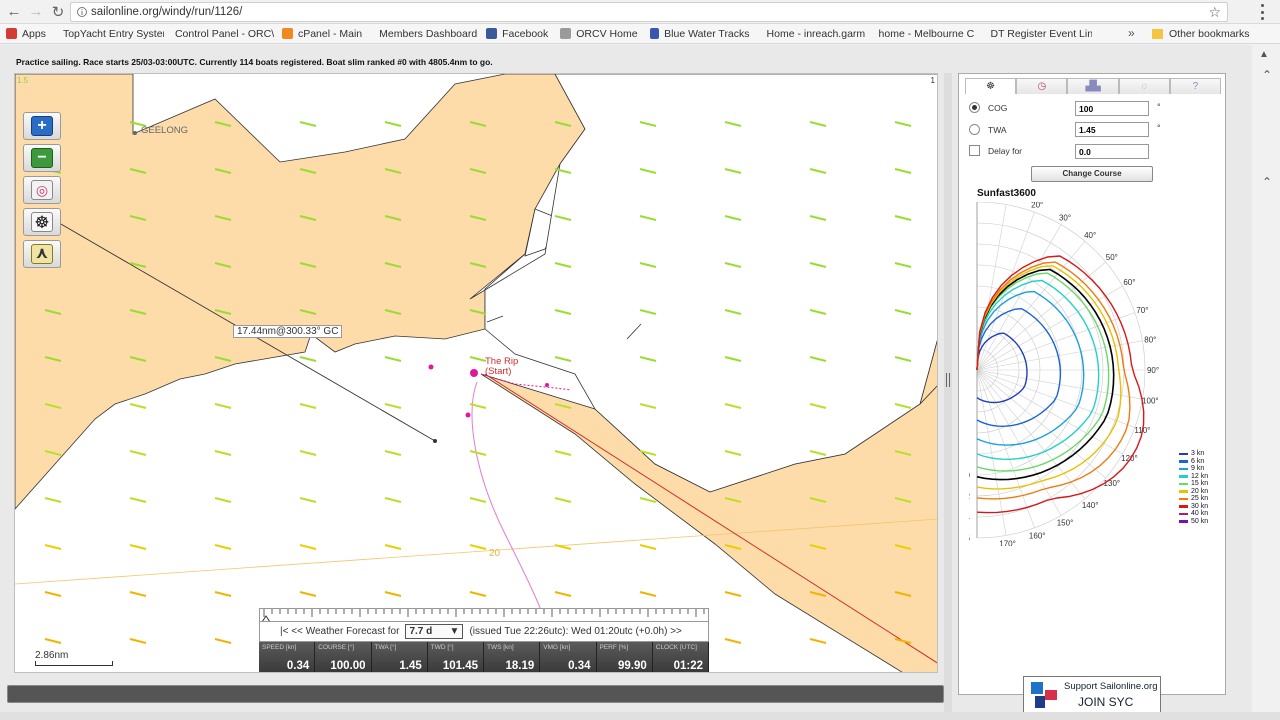 The image size is (1280, 720). What do you see at coordinates (614, 647) in the screenshot?
I see `stat-label: PERF [%]` at bounding box center [614, 647].